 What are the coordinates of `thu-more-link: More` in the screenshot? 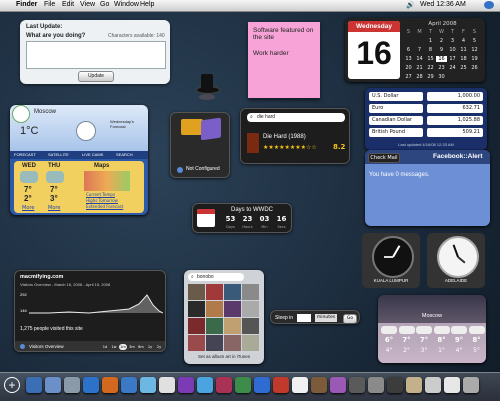 It's located at (54, 208).